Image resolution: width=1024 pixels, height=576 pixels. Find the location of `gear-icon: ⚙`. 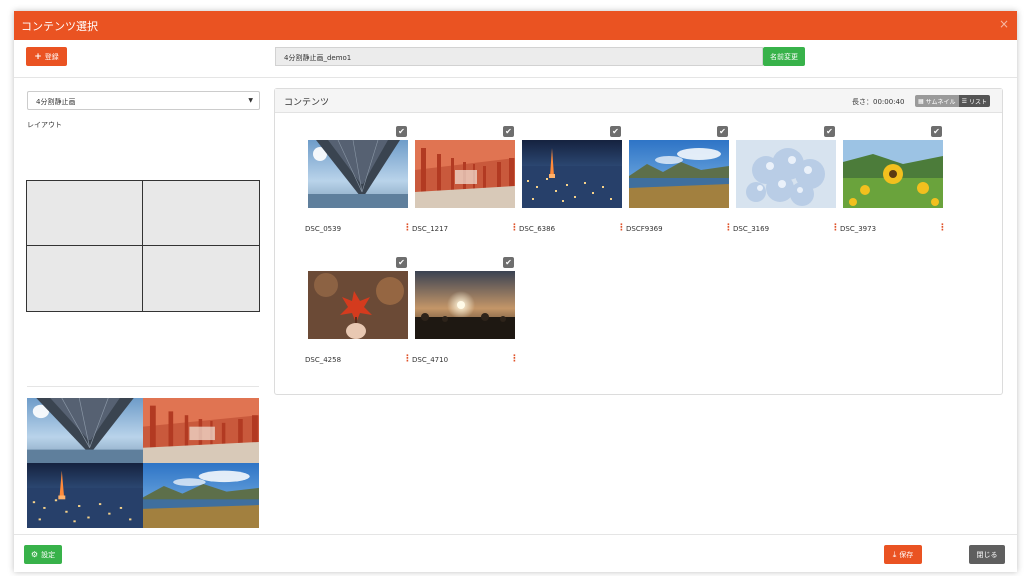

gear-icon: ⚙ is located at coordinates (34, 554).